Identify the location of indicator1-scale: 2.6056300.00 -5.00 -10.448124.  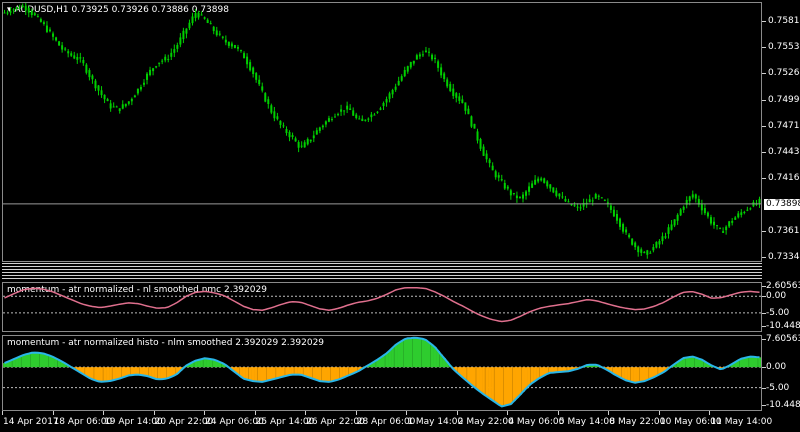
(781, 306).